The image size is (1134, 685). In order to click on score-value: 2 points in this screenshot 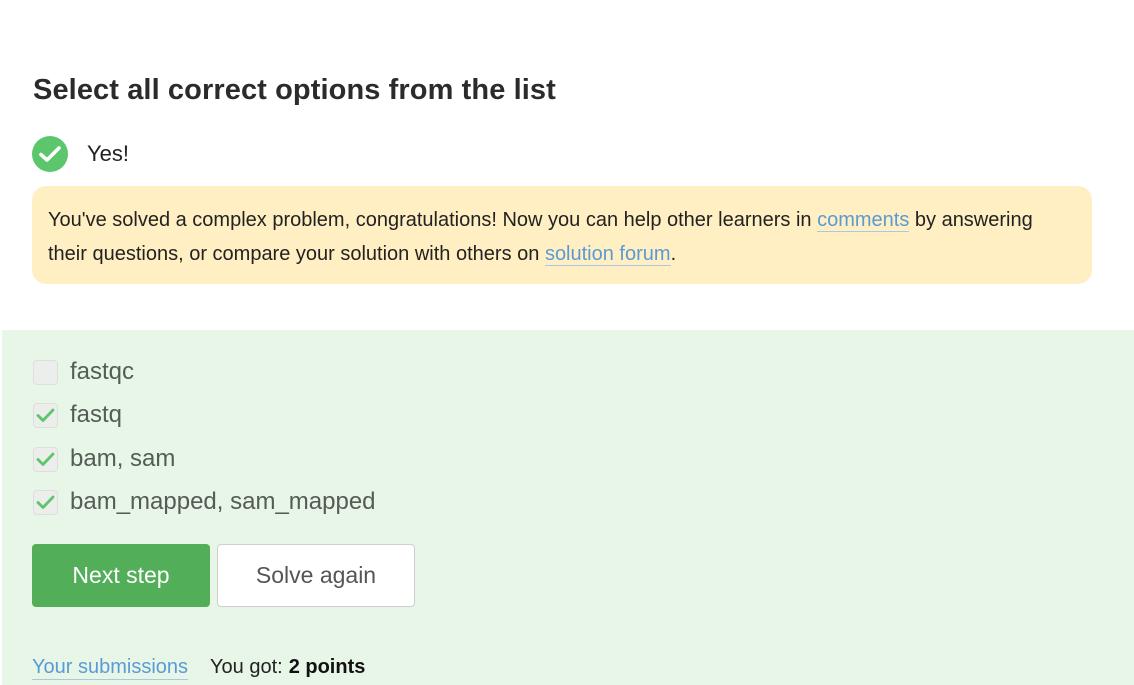, I will do `click(327, 667)`.